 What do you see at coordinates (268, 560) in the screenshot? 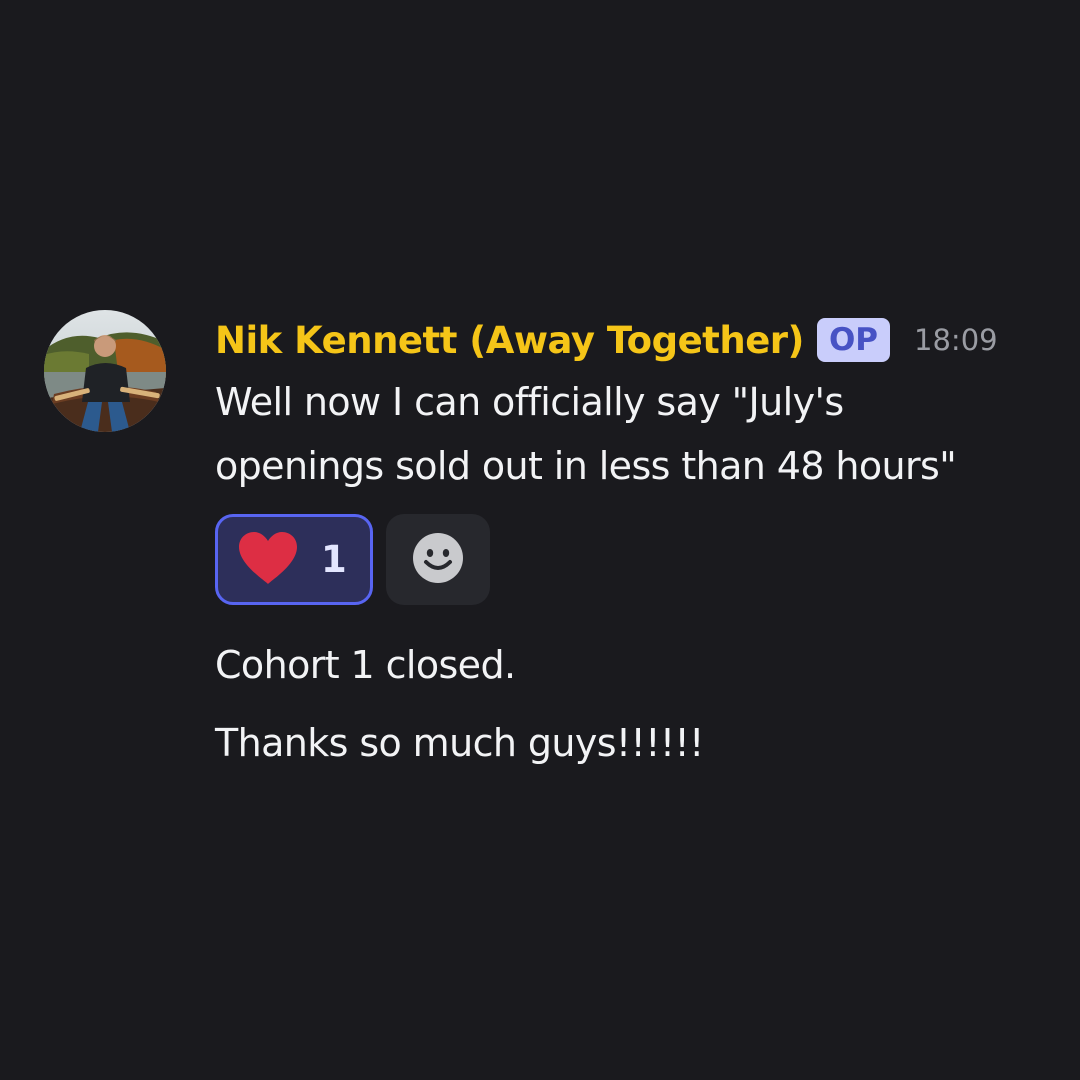
I see `heart-emoji-icon` at bounding box center [268, 560].